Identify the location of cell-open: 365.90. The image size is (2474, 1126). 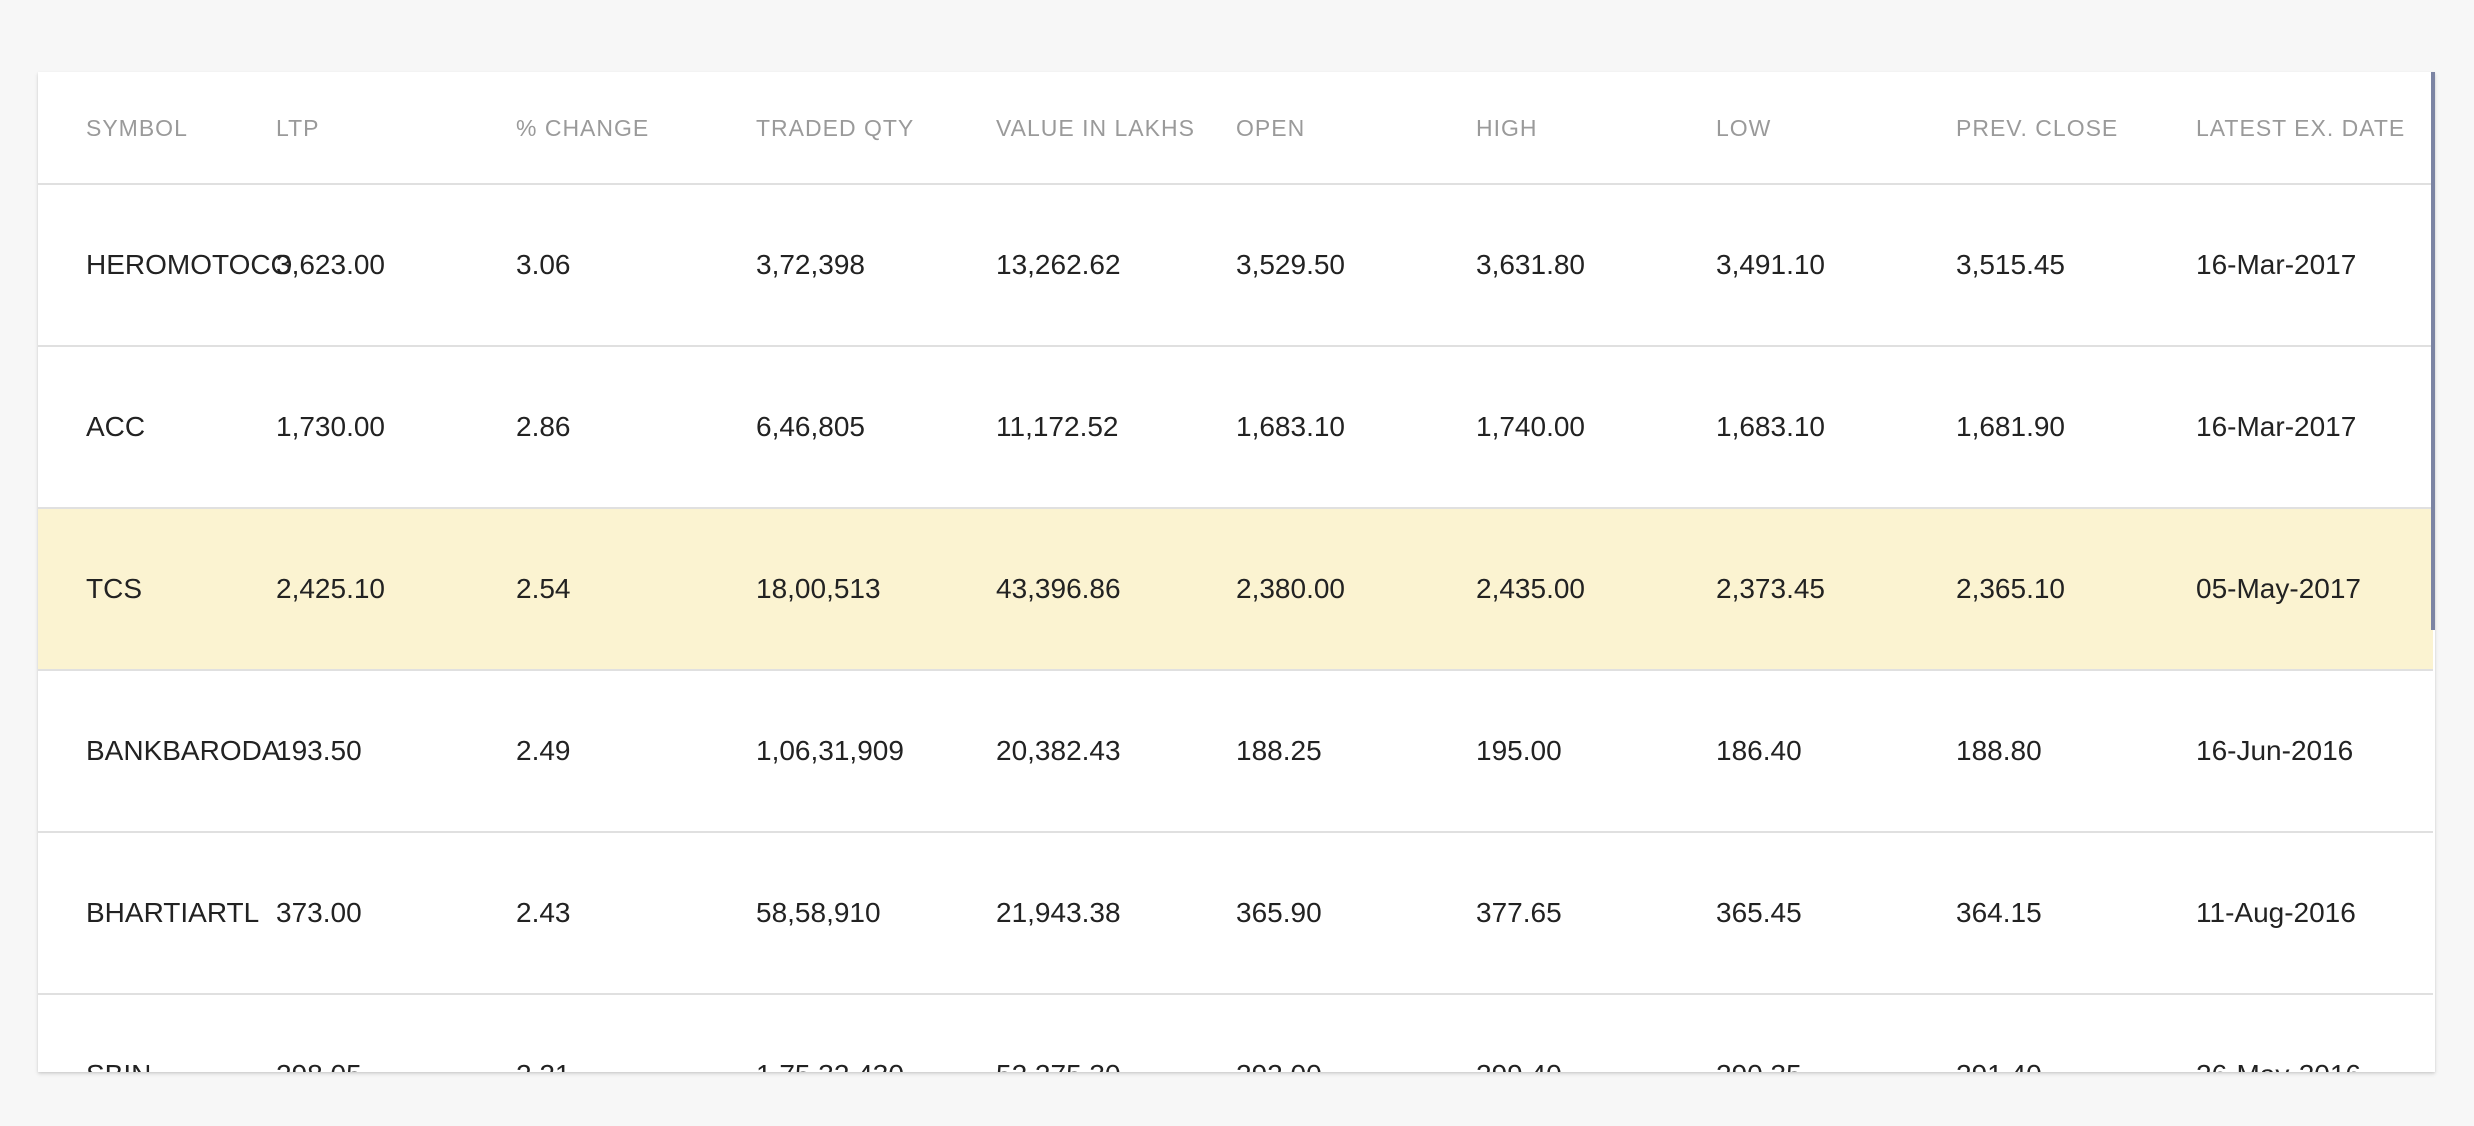
(1356, 913).